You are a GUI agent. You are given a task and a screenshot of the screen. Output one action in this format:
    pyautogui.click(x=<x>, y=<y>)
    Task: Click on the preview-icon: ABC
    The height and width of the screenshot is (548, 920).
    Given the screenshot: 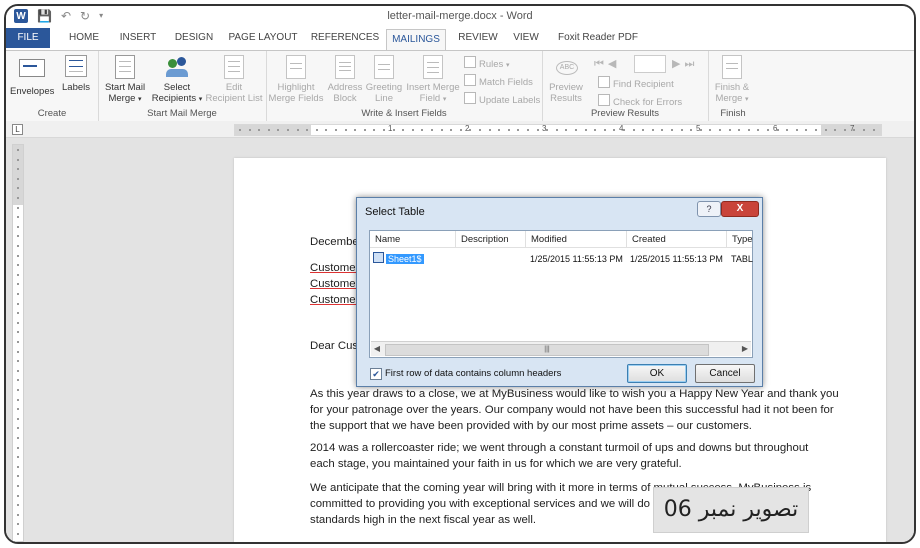 What is the action you would take?
    pyautogui.click(x=566, y=67)
    